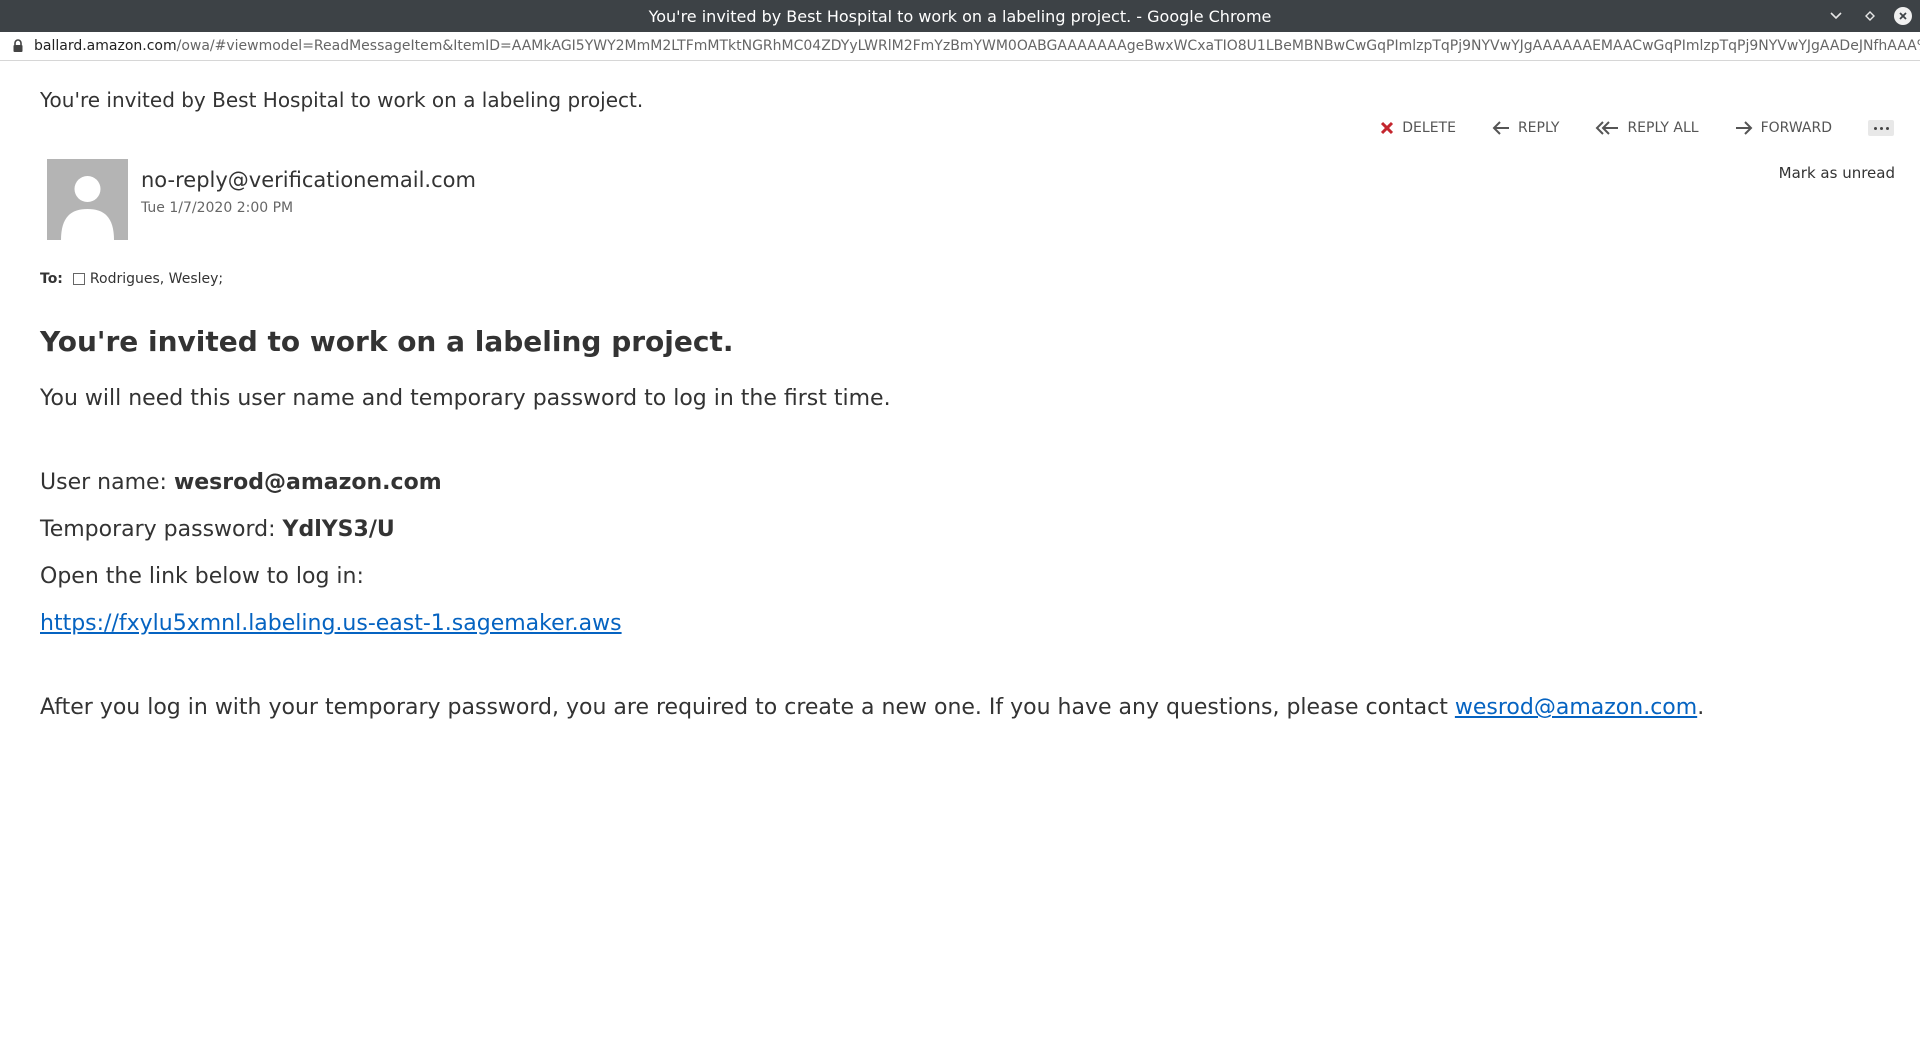  I want to click on lock-icon, so click(18, 46).